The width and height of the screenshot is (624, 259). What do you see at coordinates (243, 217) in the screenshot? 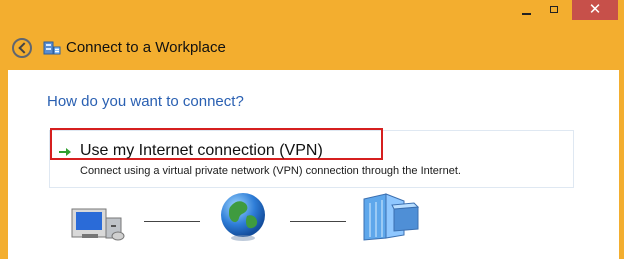
I see `globe-icon` at bounding box center [243, 217].